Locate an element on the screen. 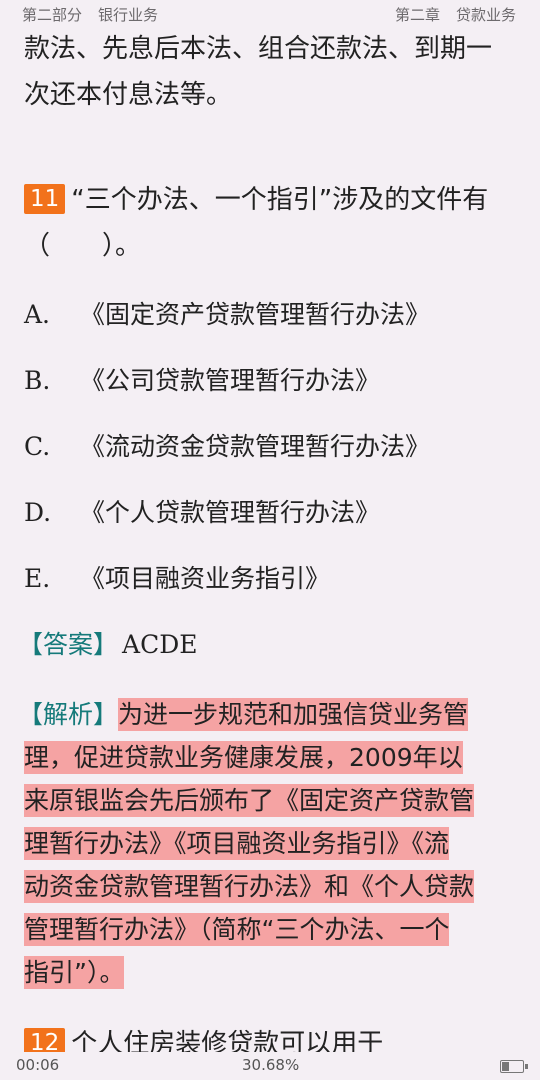  analysis-line: 管理暂行办法》（简称“三个办法、一个 is located at coordinates (269, 929).